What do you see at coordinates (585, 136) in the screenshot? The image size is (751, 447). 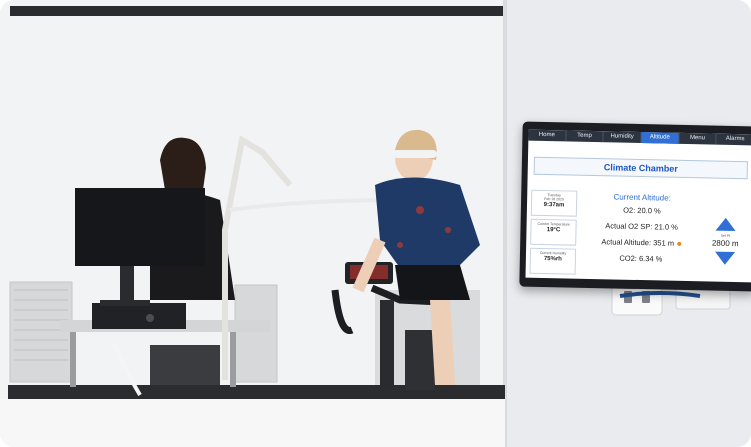 I see `tab-temp: Temp` at bounding box center [585, 136].